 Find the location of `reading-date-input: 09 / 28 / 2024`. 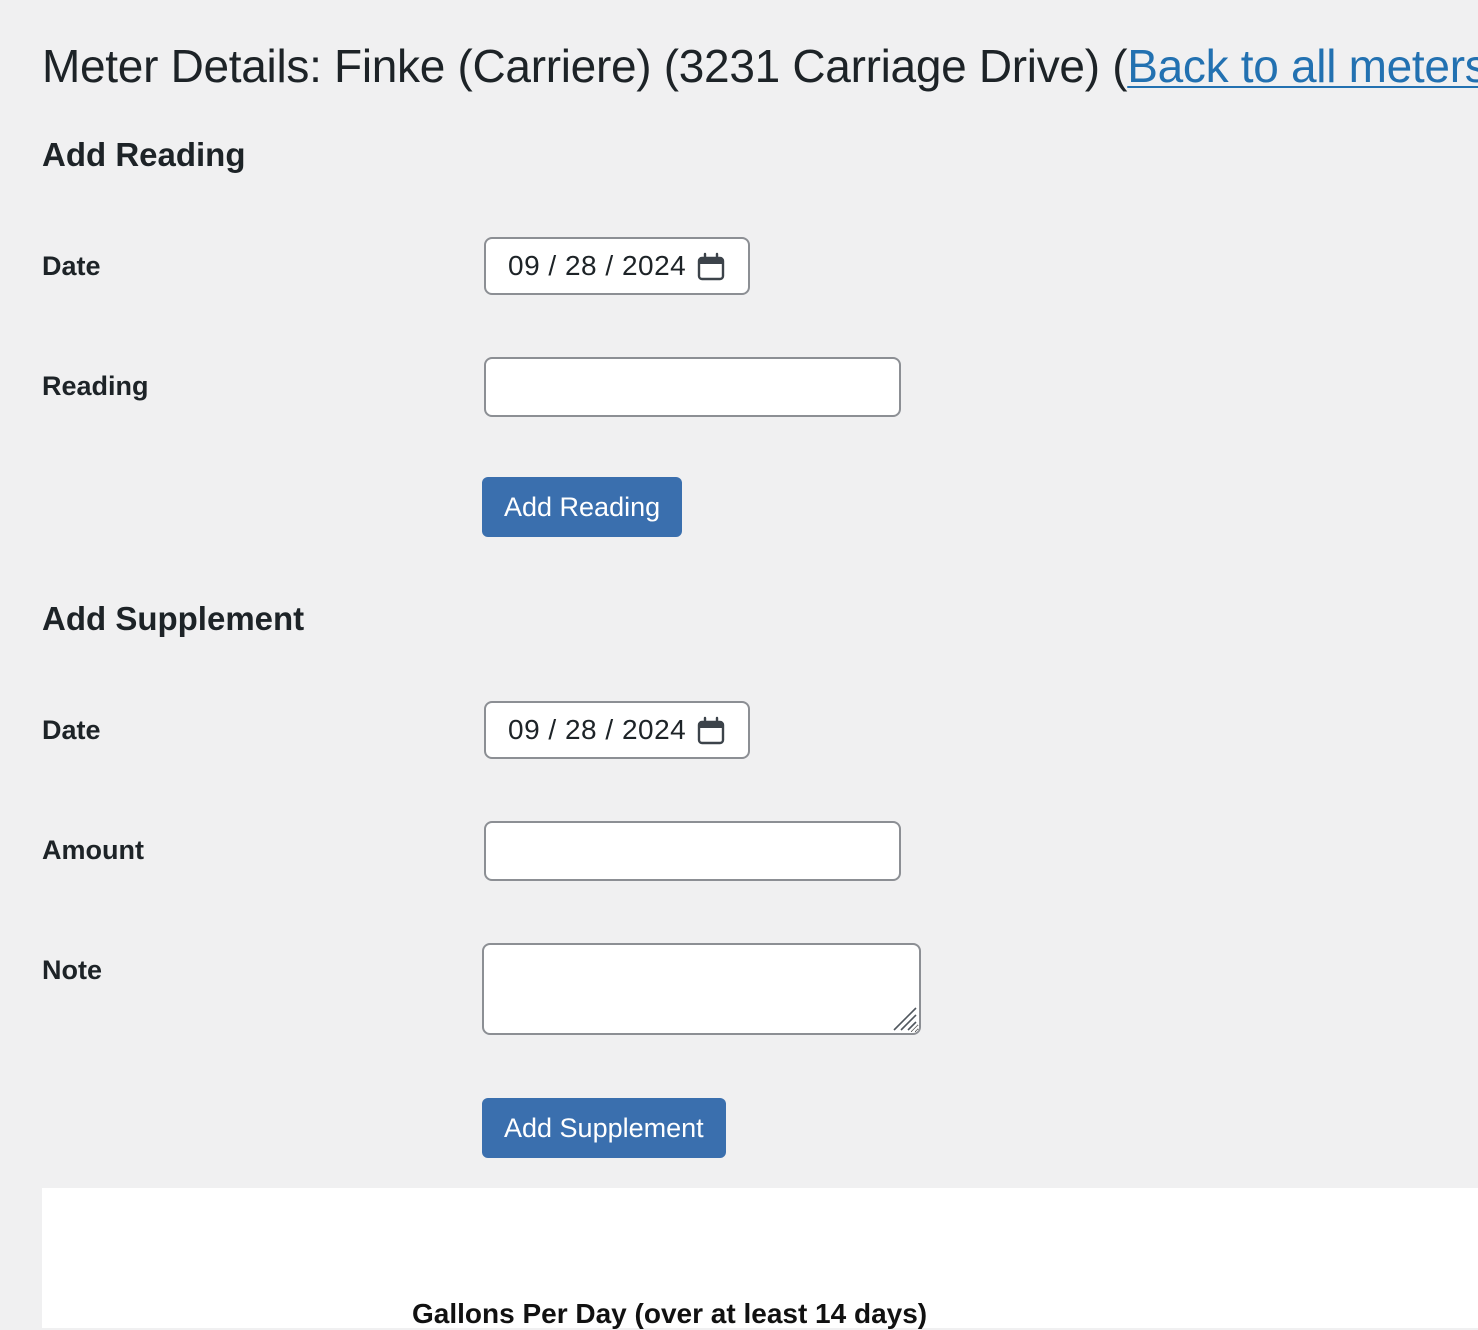

reading-date-input: 09 / 28 / 2024 is located at coordinates (617, 266).